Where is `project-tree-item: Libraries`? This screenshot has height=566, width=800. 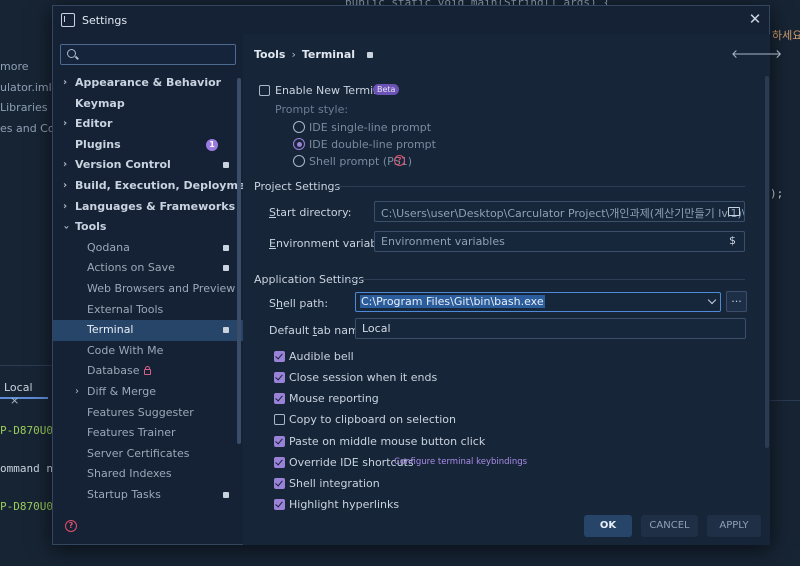 project-tree-item: Libraries is located at coordinates (24, 107).